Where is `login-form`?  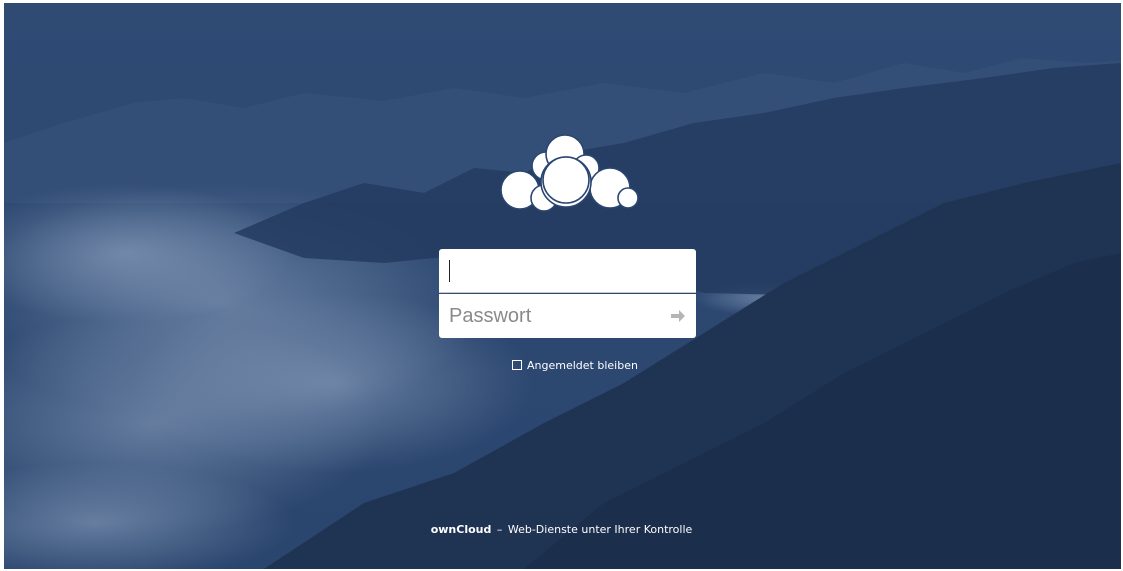
login-form is located at coordinates (567, 294).